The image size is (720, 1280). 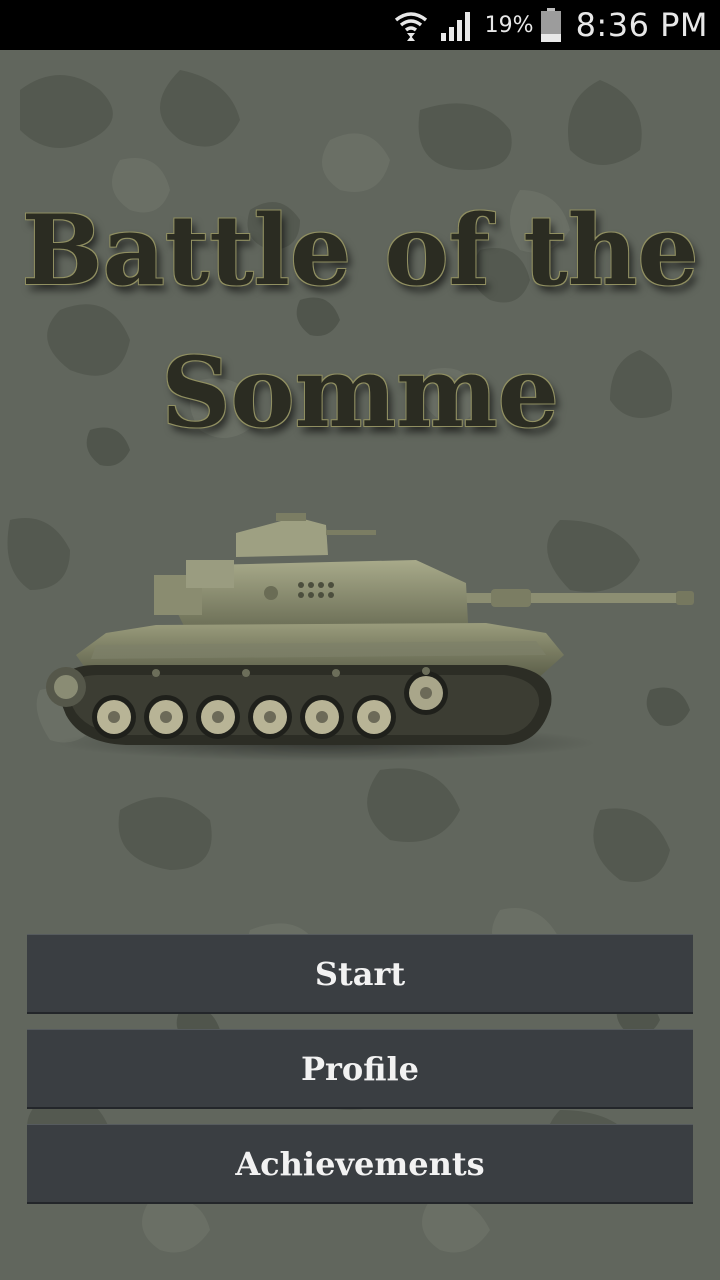 What do you see at coordinates (360, 1164) in the screenshot?
I see `achievements-button: Achievements` at bounding box center [360, 1164].